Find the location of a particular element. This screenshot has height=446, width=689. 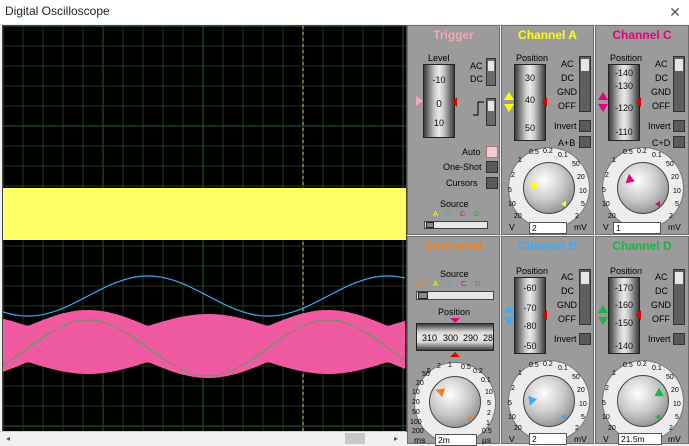

one-shot-button is located at coordinates (492, 167).